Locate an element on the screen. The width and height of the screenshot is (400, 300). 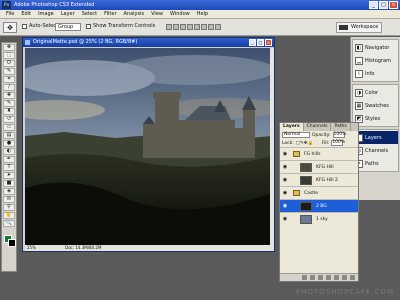
hand-tool-icon: ✋ is located at coordinates (9, 215).